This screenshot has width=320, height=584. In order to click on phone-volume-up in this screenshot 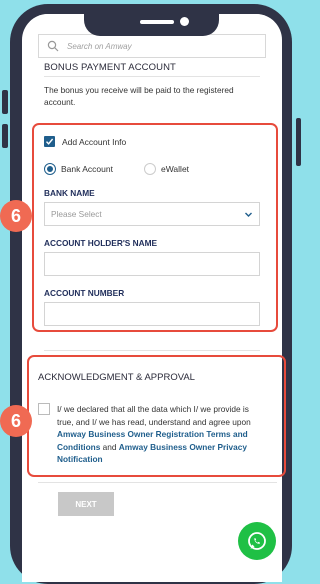, I will do `click(5, 102)`.